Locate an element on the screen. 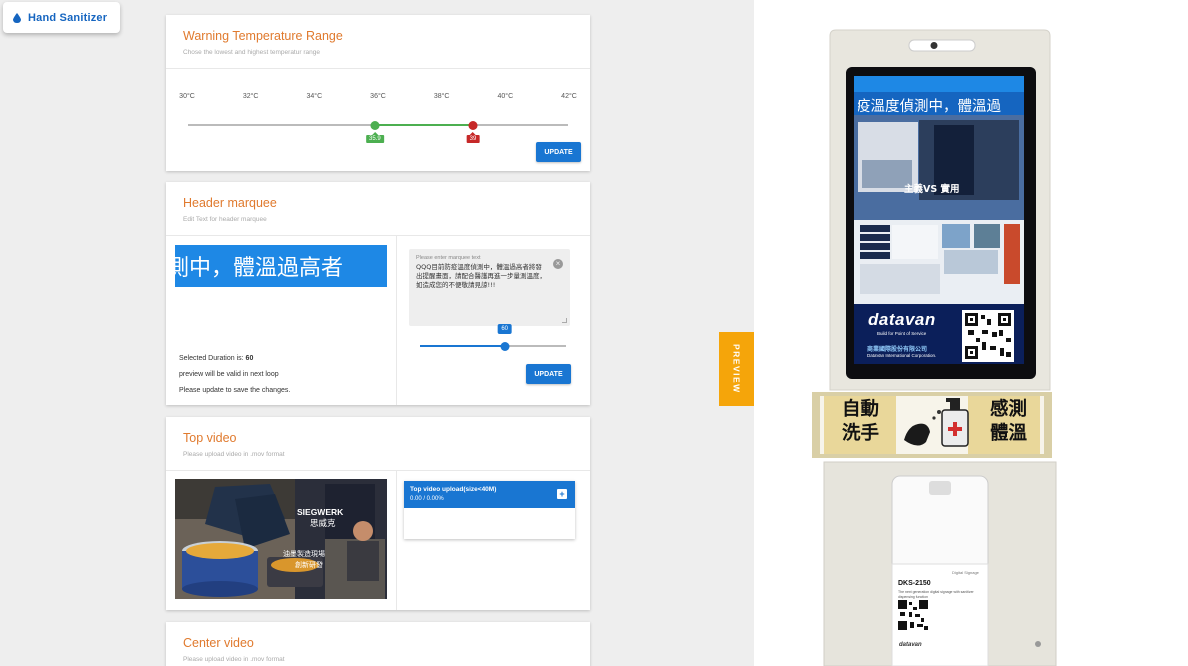  low-temperature-value: 35.9 is located at coordinates (374, 139).